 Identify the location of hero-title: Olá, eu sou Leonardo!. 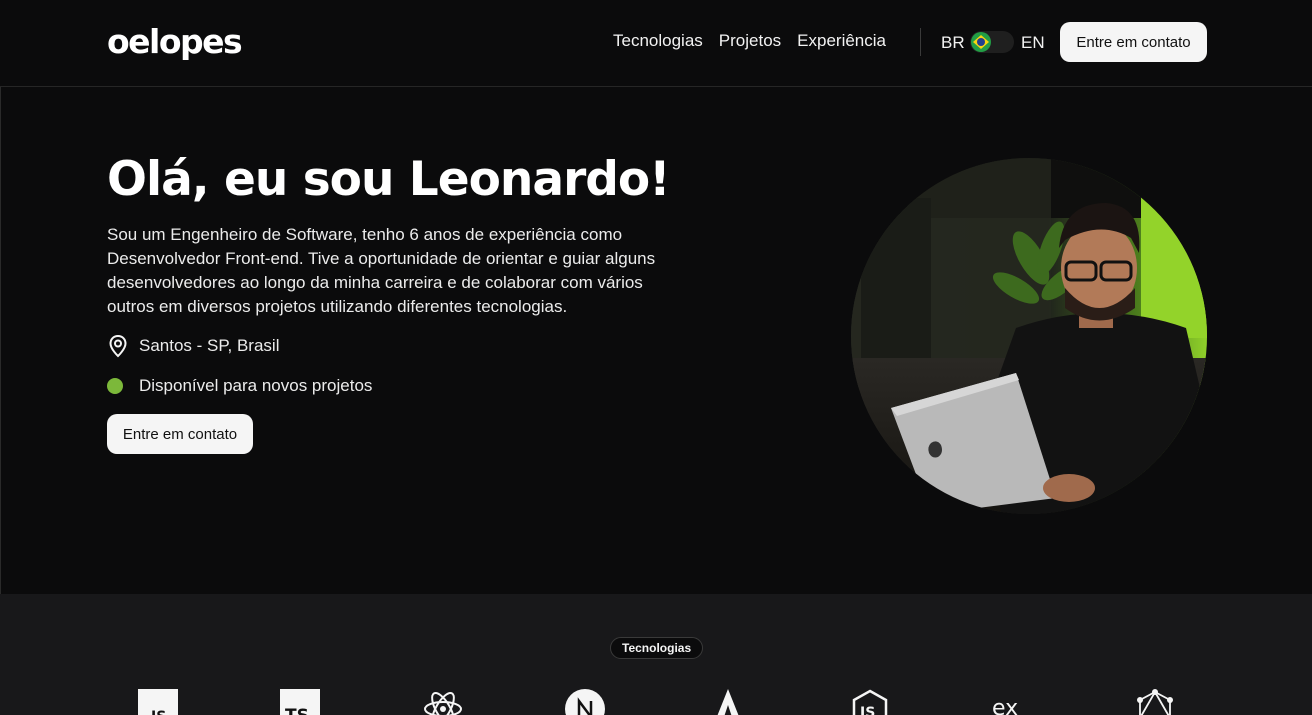
(389, 179).